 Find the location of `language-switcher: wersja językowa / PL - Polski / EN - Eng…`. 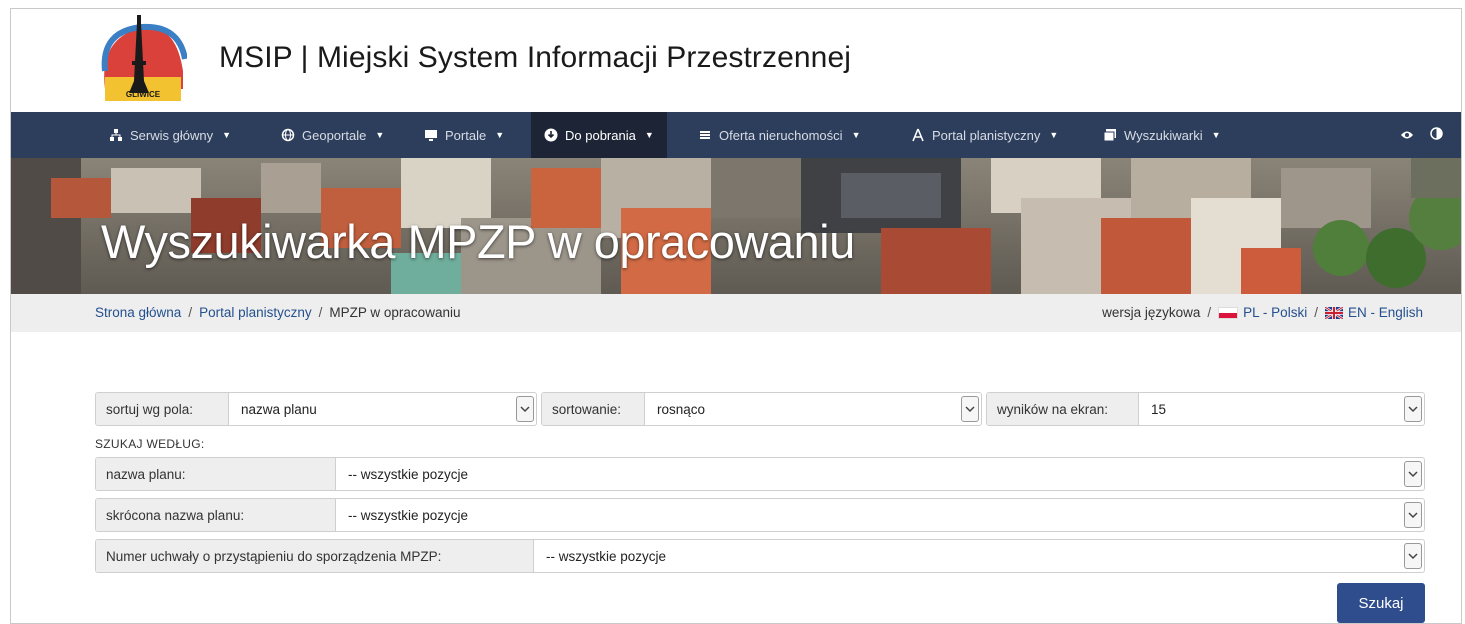

language-switcher: wersja językowa / PL - Polski / EN - Eng… is located at coordinates (1262, 312).